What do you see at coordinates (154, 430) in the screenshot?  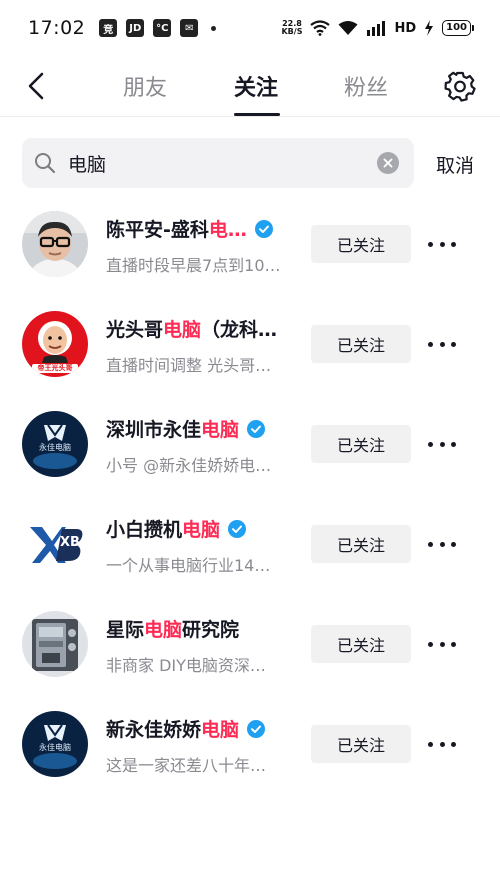 I see `name-segment: 深圳市永佳` at bounding box center [154, 430].